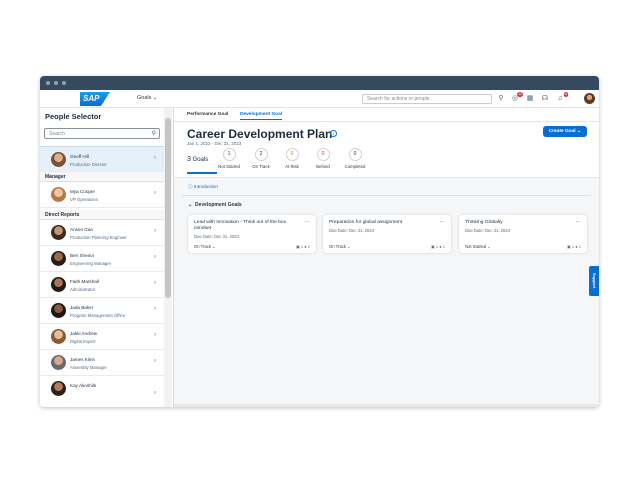 The height and width of the screenshot is (480, 640). I want to click on bell-icon: ♫ 6, so click(561, 98).